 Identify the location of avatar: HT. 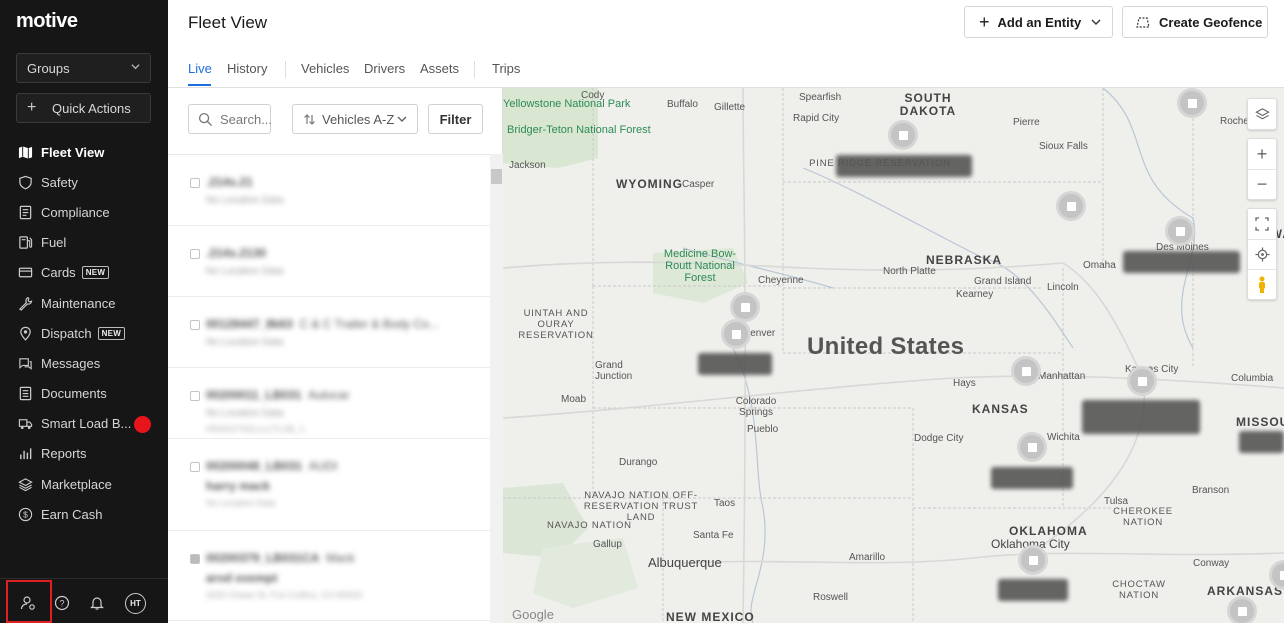
(135, 603).